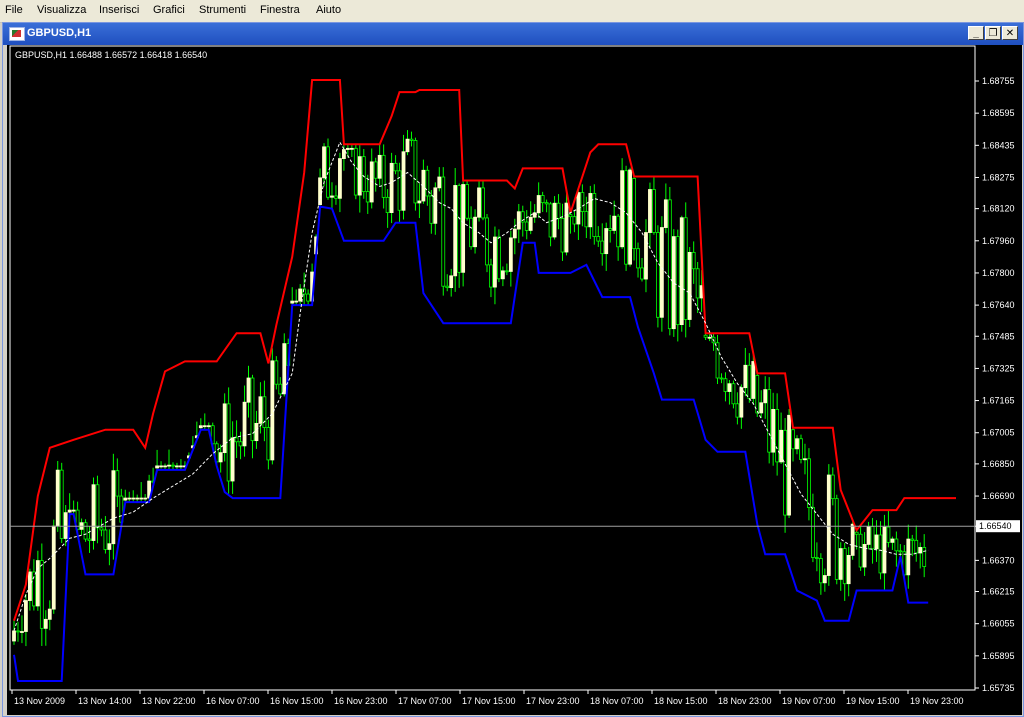 The image size is (1024, 717). What do you see at coordinates (119, 10) in the screenshot?
I see `menu-inserisci: Inserisci` at bounding box center [119, 10].